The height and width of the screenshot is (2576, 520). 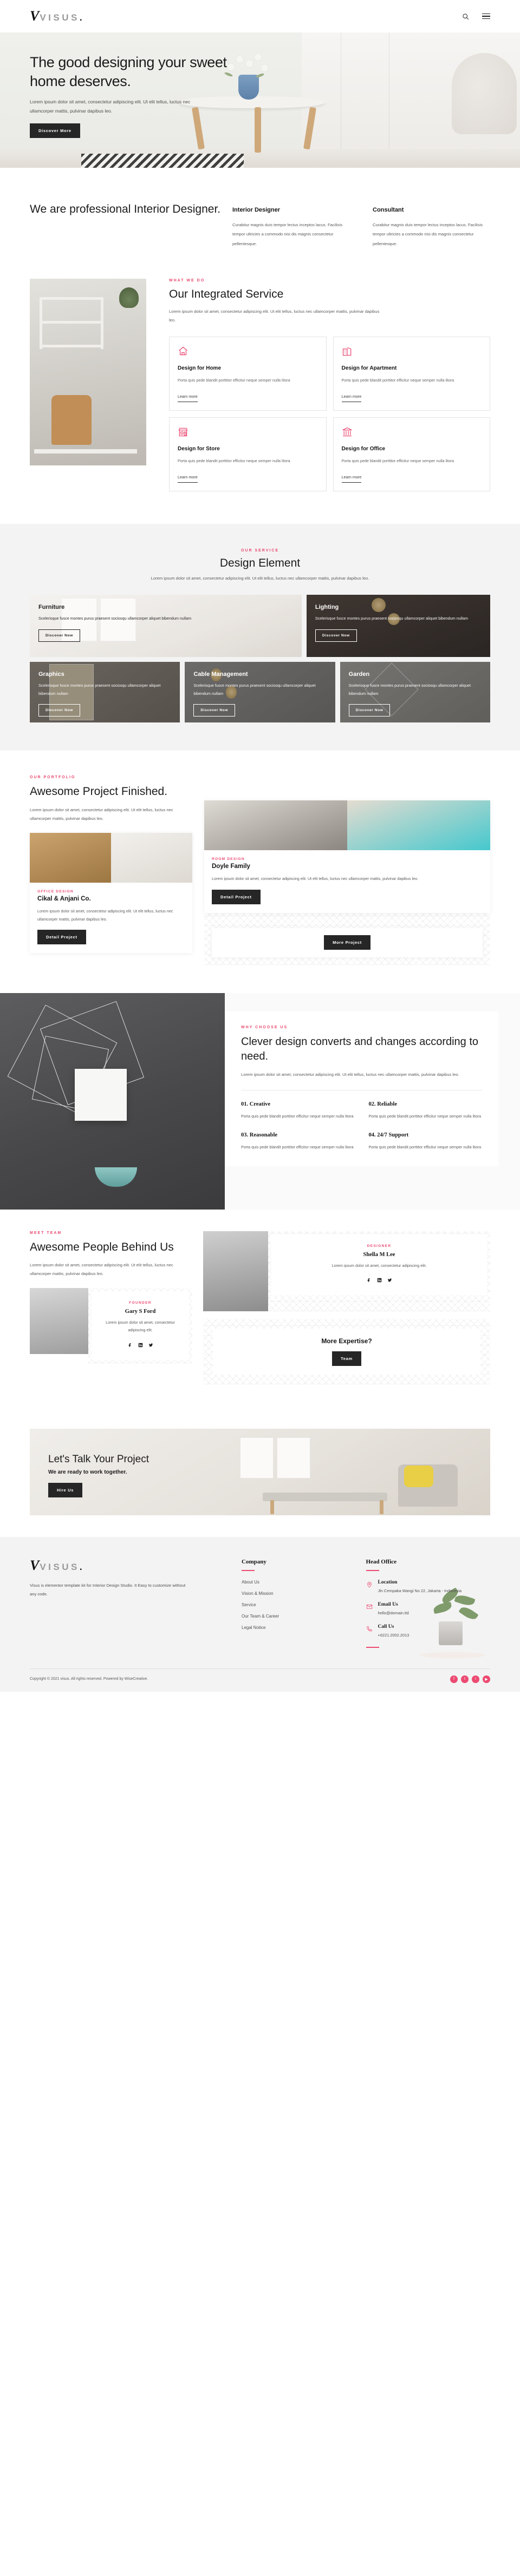 What do you see at coordinates (393, 1612) in the screenshot?
I see `contact-value: hello@domain.tld` at bounding box center [393, 1612].